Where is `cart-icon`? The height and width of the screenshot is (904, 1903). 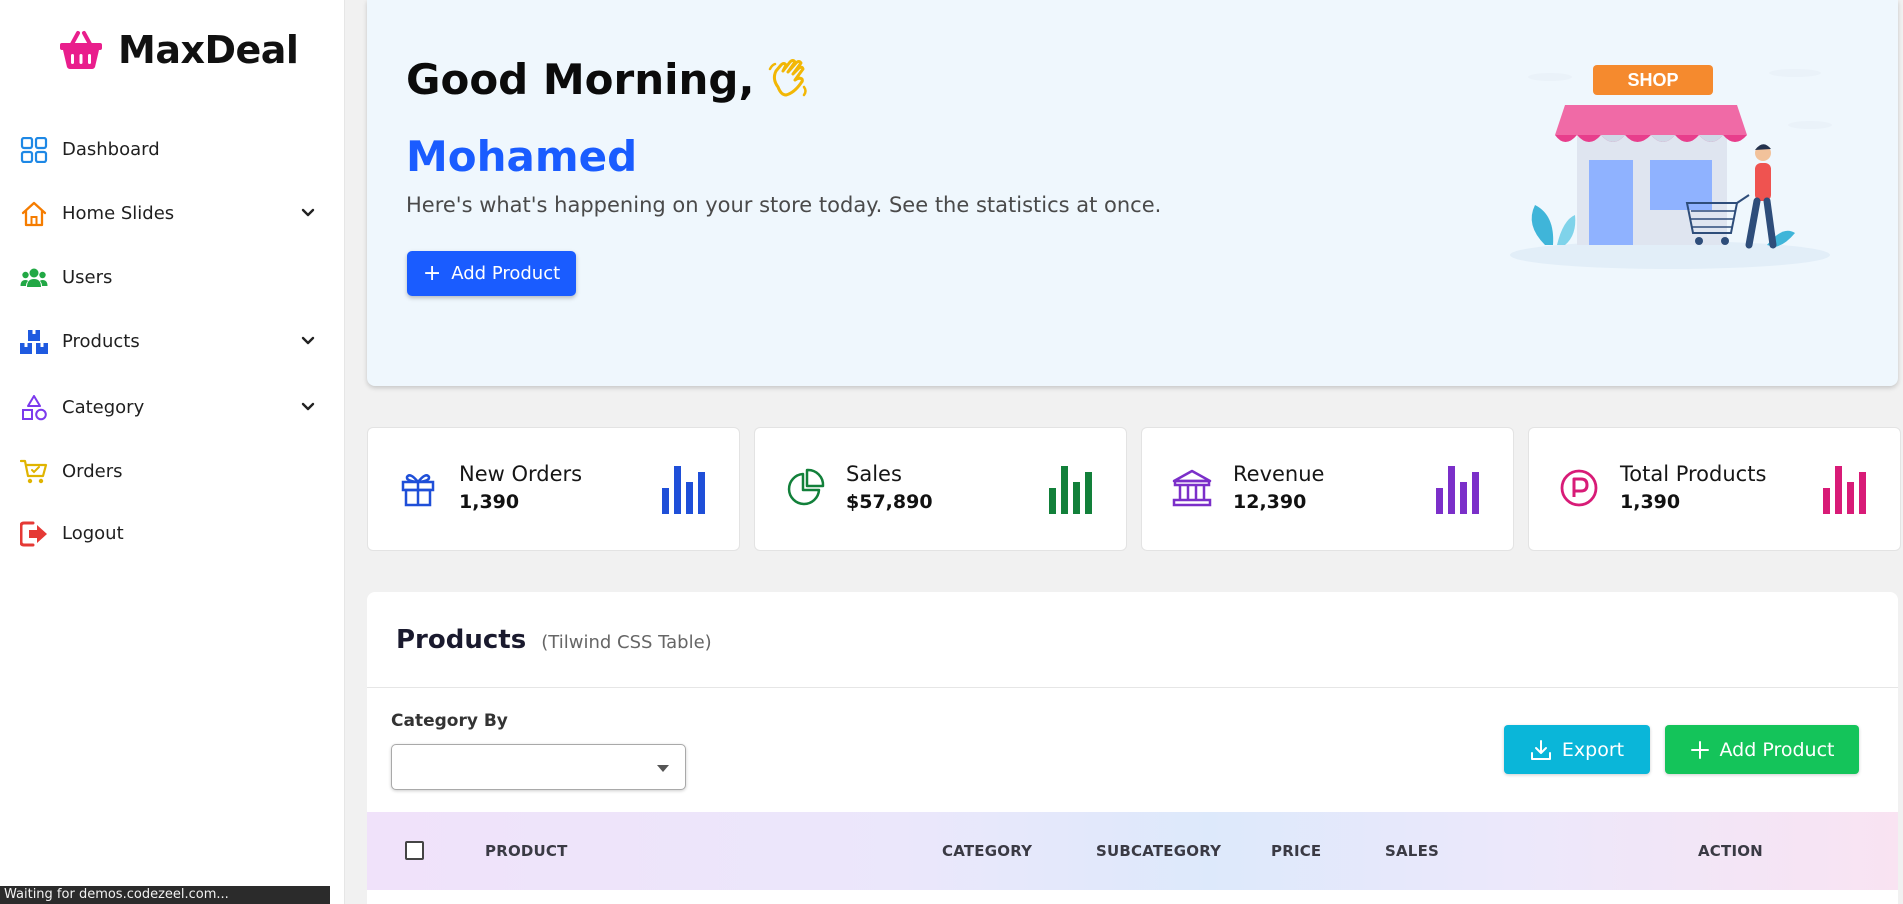 cart-icon is located at coordinates (34, 471).